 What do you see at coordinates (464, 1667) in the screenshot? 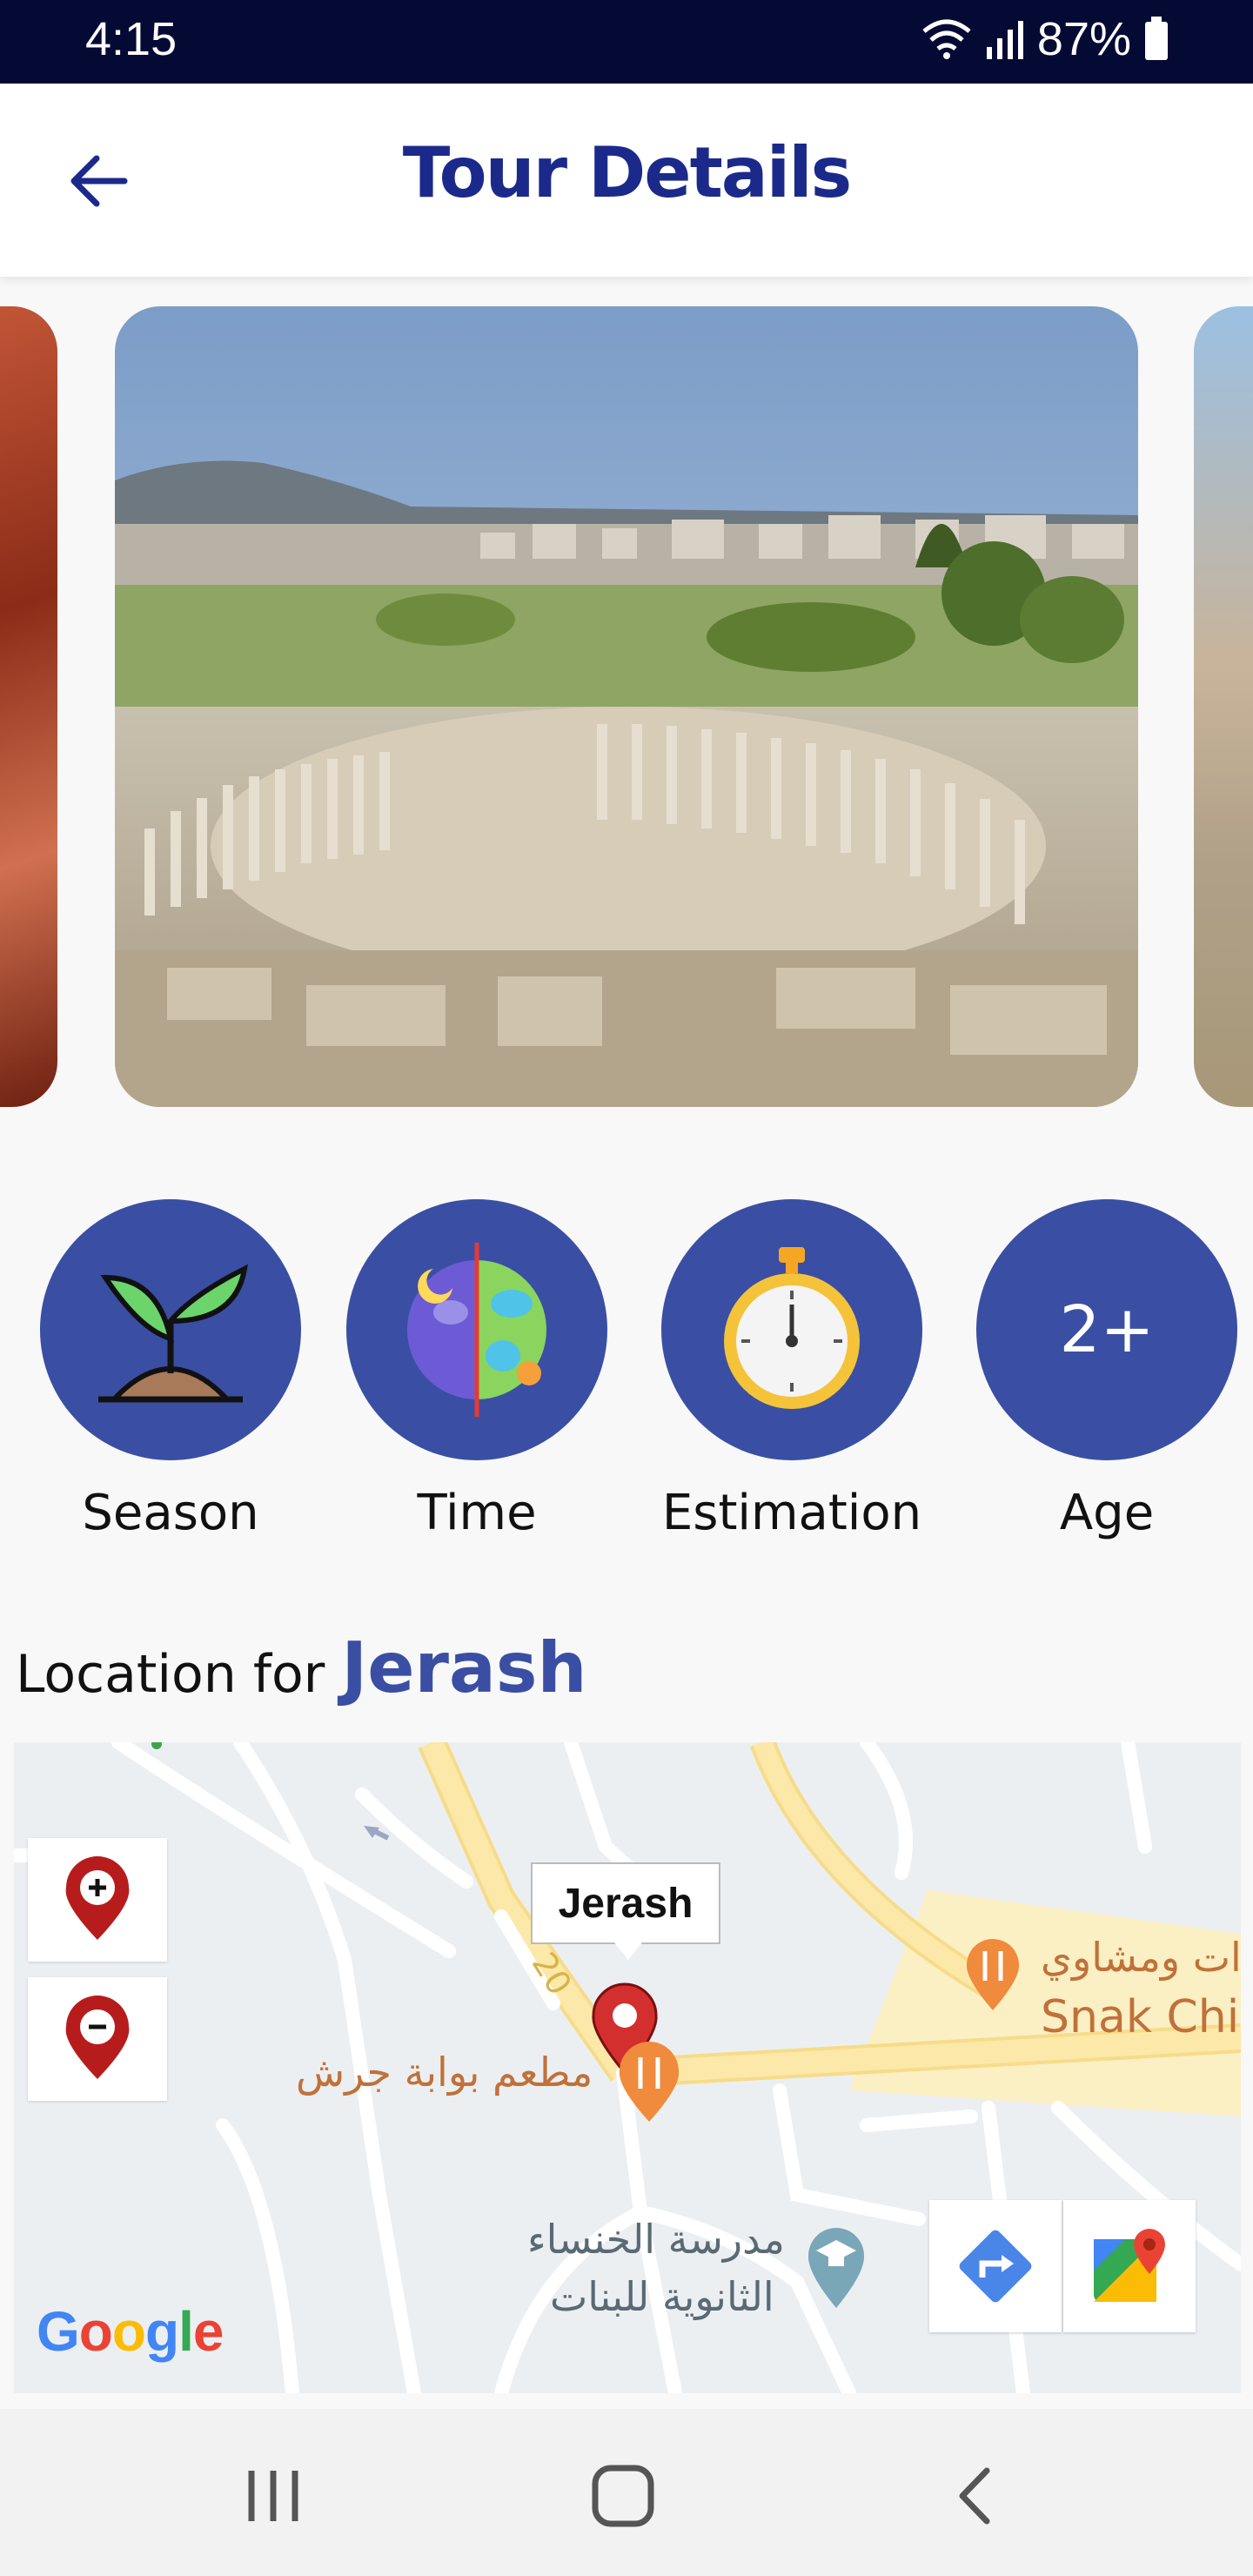
I see `location-place: Jerash` at bounding box center [464, 1667].